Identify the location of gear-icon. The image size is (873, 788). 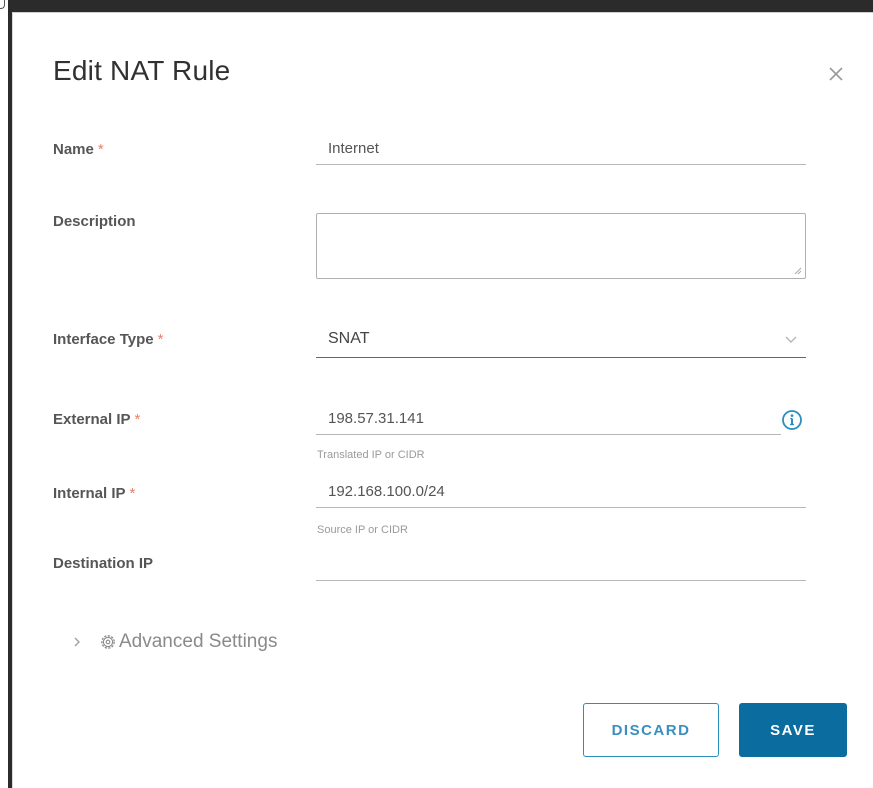
(108, 642).